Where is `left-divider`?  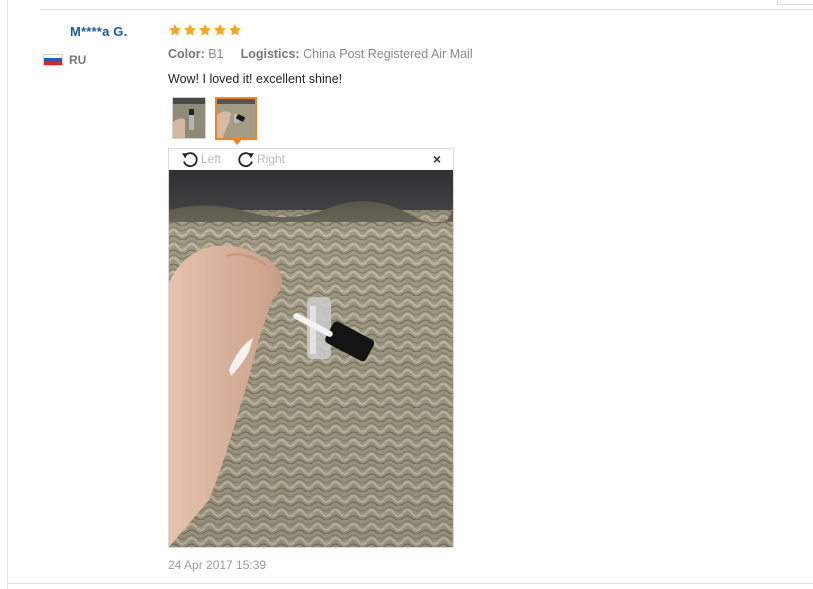 left-divider is located at coordinates (7, 294).